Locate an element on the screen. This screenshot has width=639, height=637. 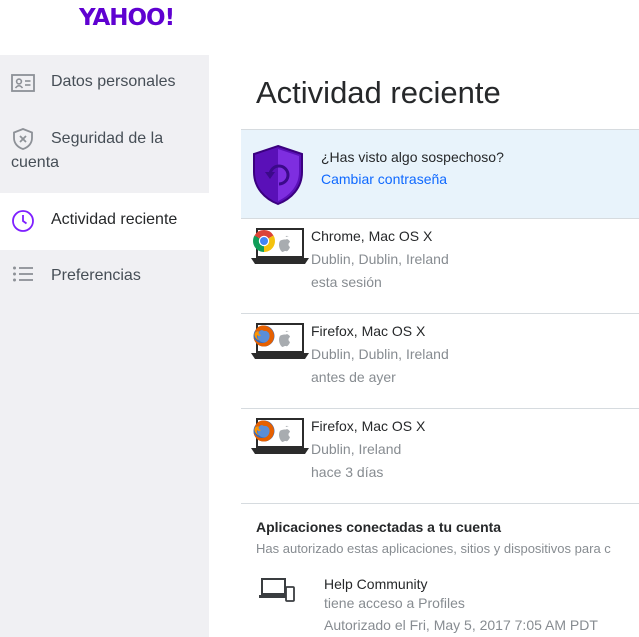
sidebar-item-preferencias: Preferencias is located at coordinates (104, 278).